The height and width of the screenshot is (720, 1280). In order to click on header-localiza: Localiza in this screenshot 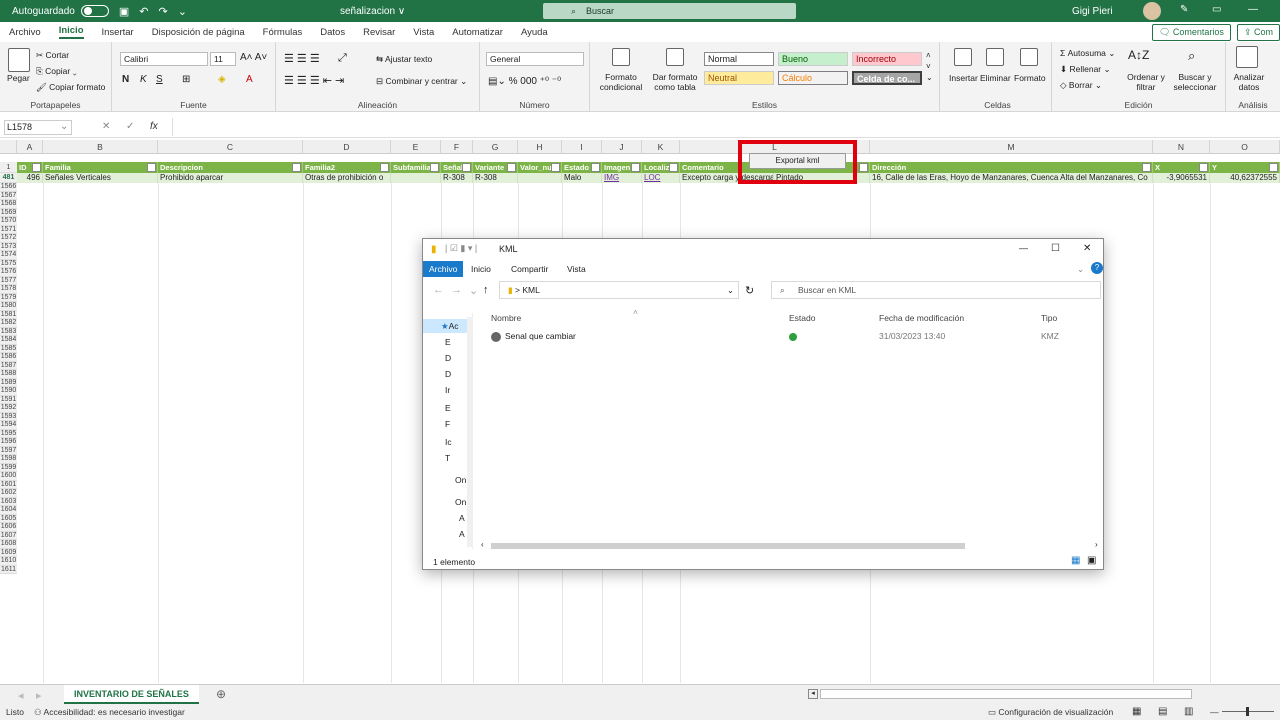, I will do `click(661, 167)`.